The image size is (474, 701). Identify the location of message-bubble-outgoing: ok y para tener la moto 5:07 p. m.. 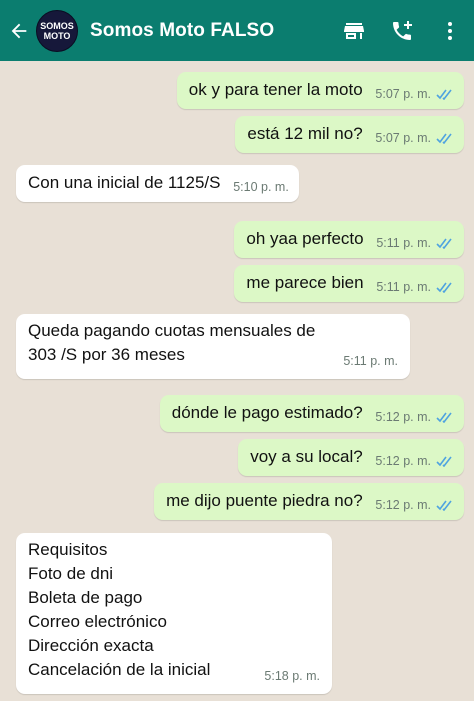
(320, 90).